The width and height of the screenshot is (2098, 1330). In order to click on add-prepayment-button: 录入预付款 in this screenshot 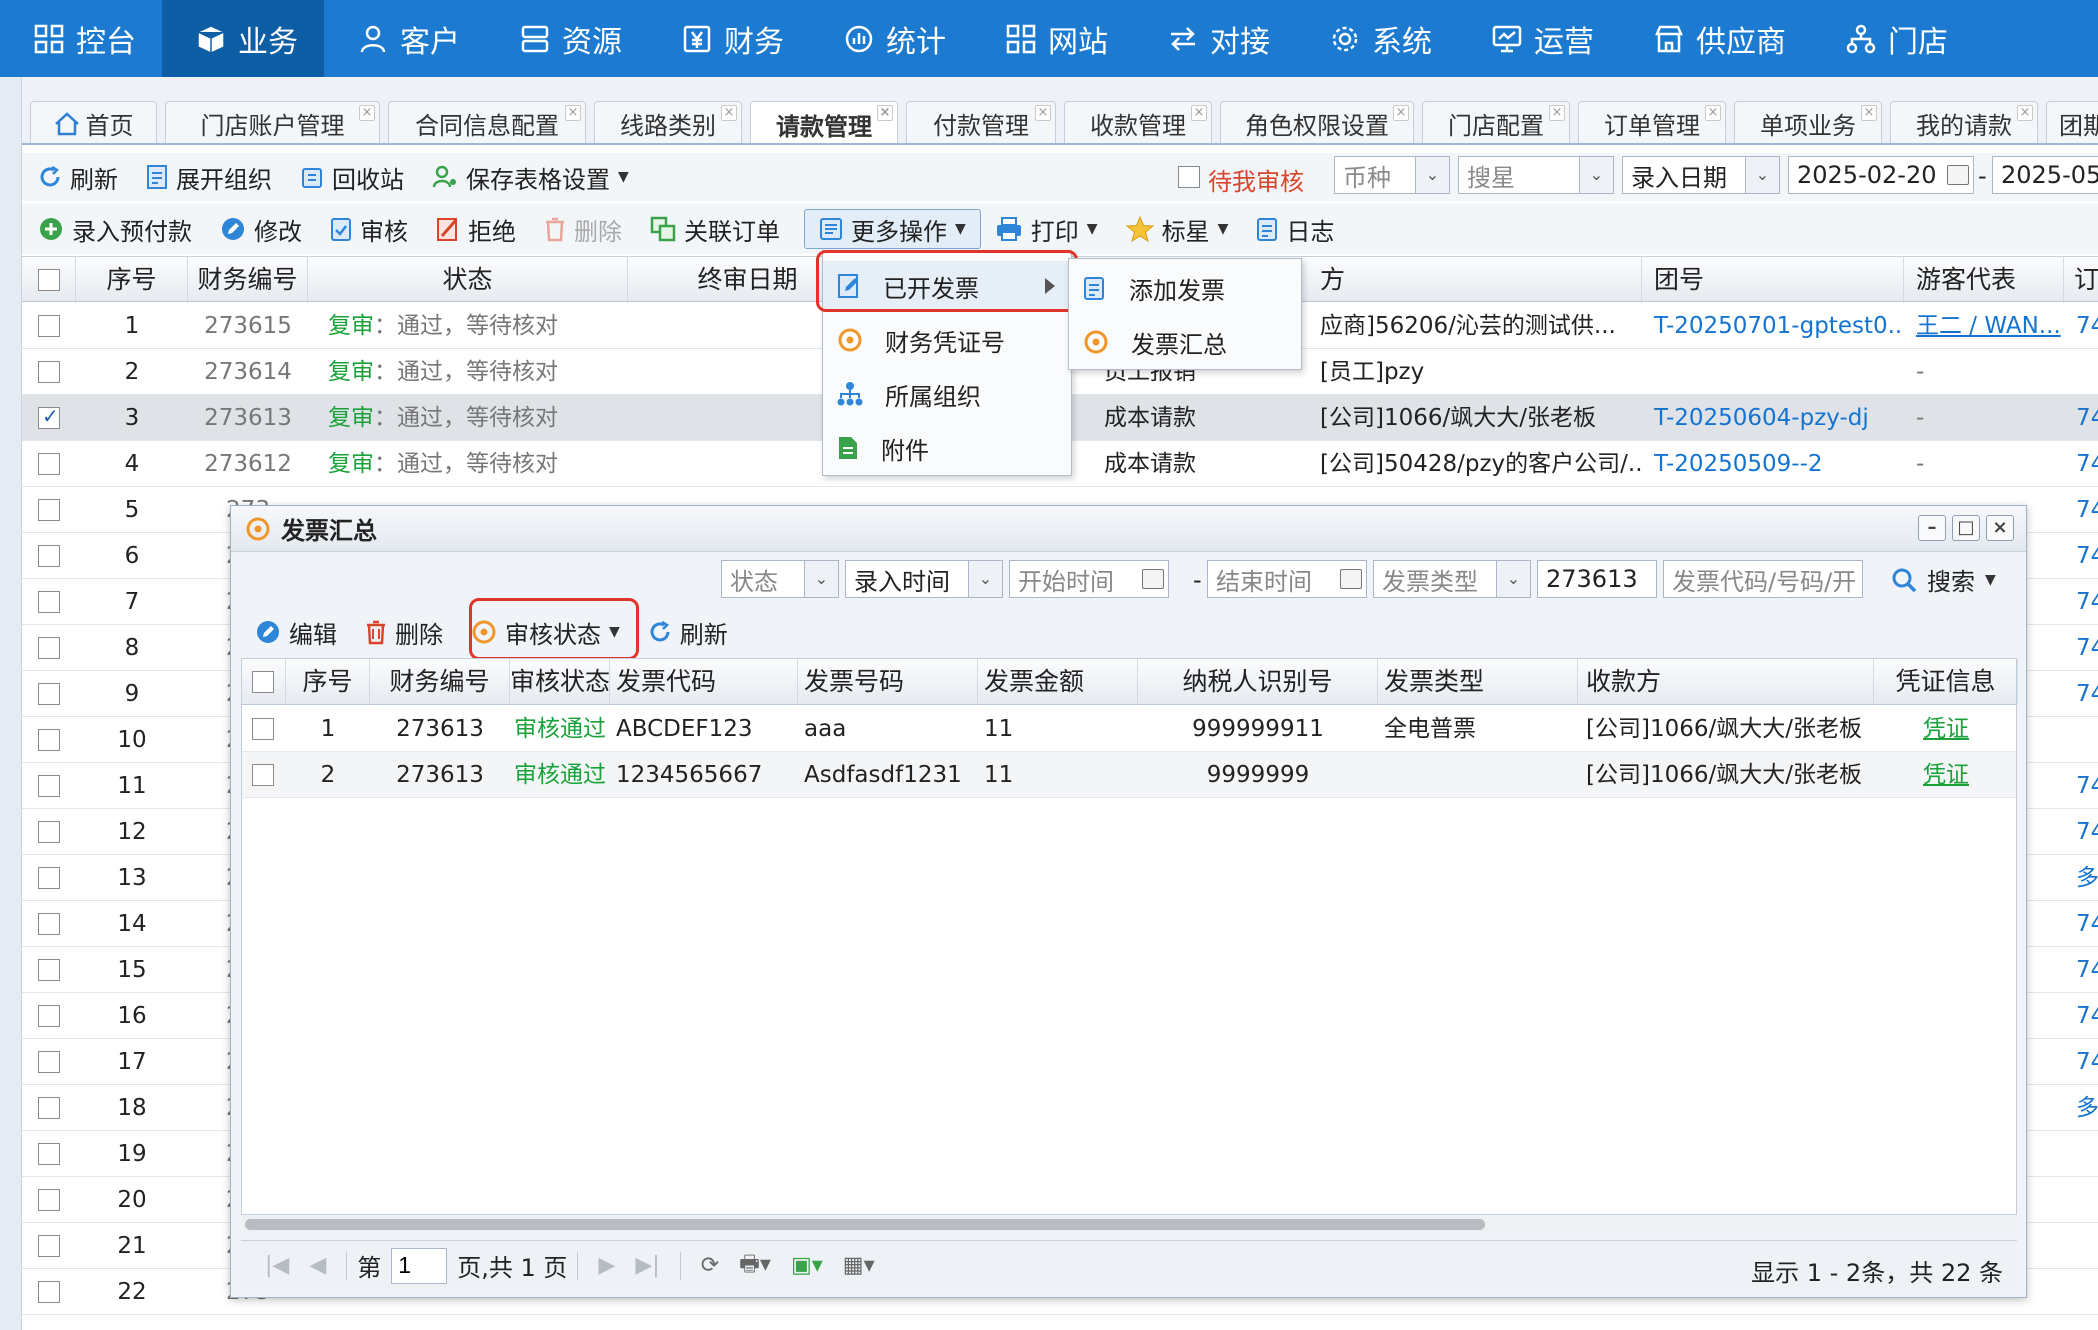, I will do `click(114, 229)`.